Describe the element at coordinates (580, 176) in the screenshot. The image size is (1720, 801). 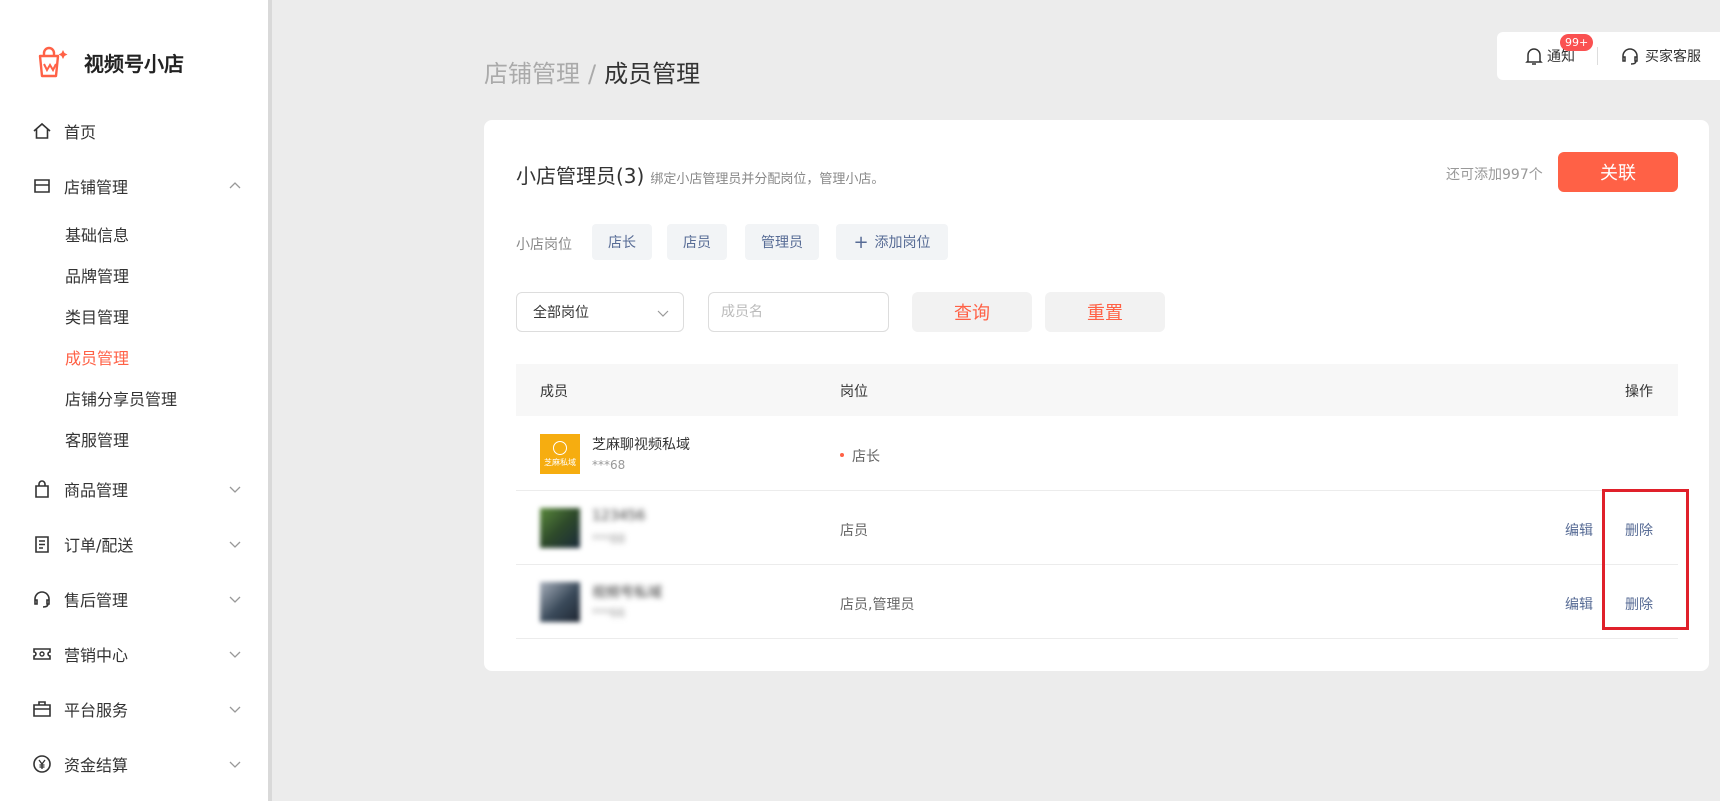
I see `card-title: 小店管理员(3)` at that location.